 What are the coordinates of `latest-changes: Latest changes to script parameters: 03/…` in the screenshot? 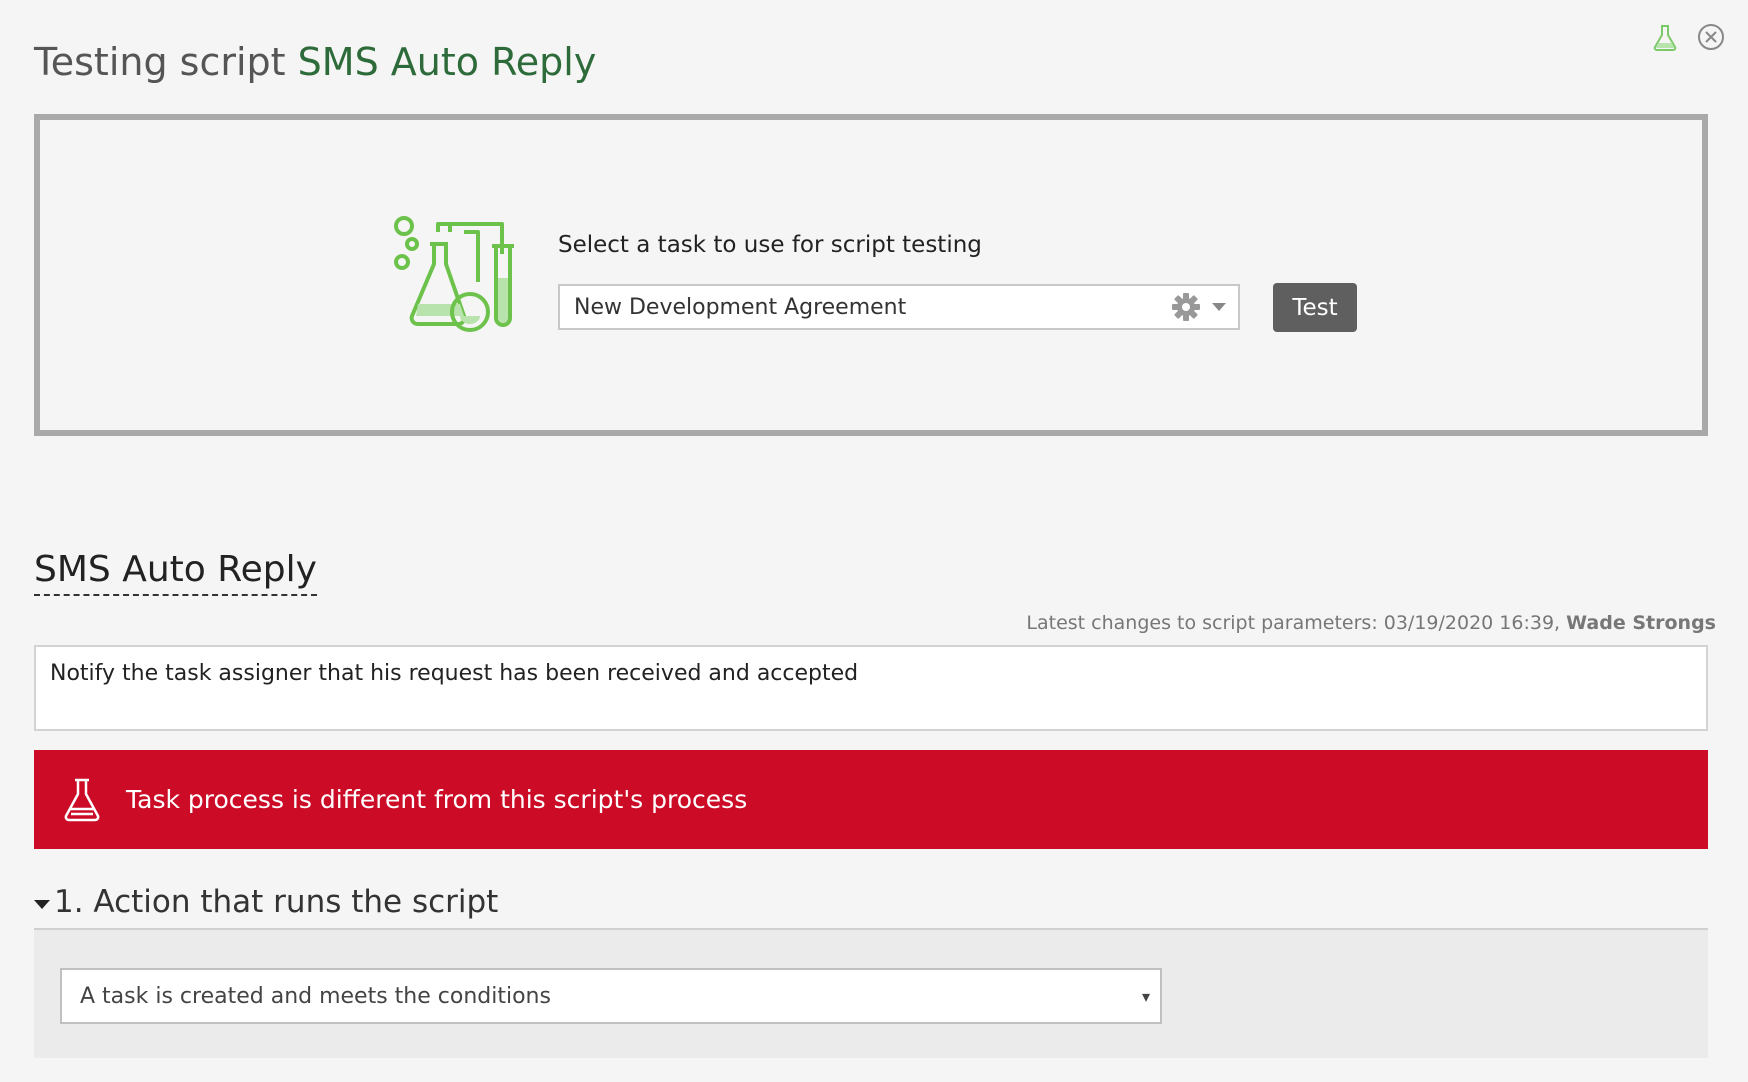 It's located at (1371, 623).